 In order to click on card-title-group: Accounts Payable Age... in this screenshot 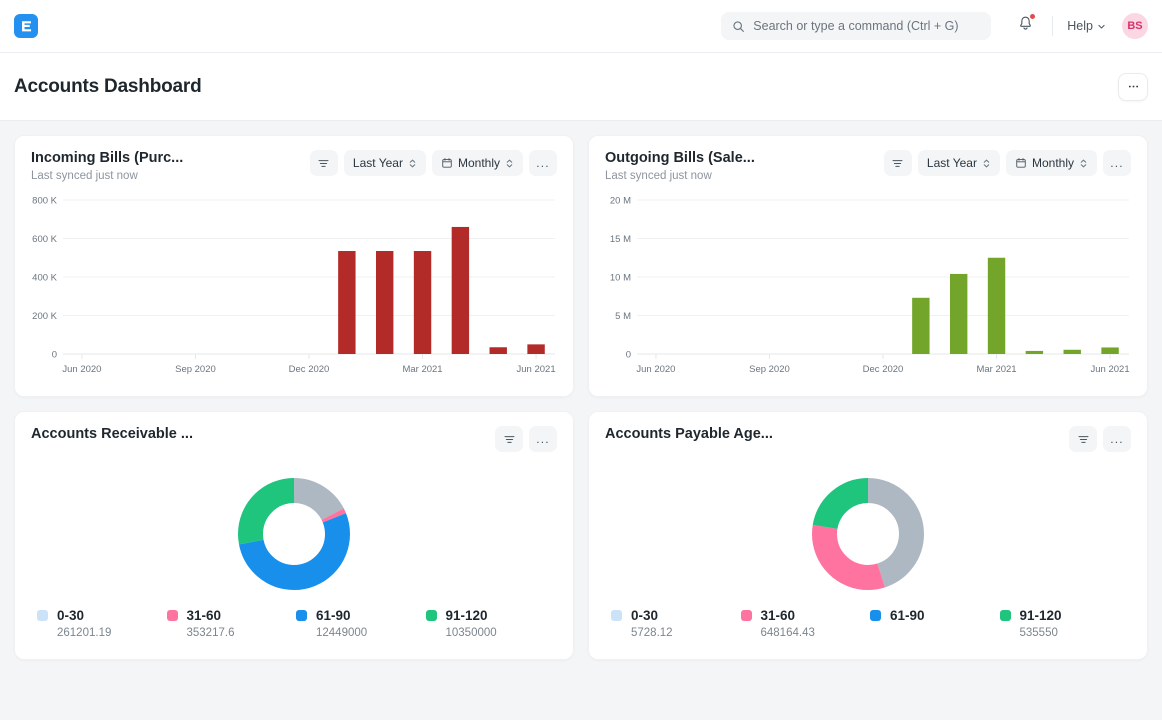, I will do `click(689, 434)`.